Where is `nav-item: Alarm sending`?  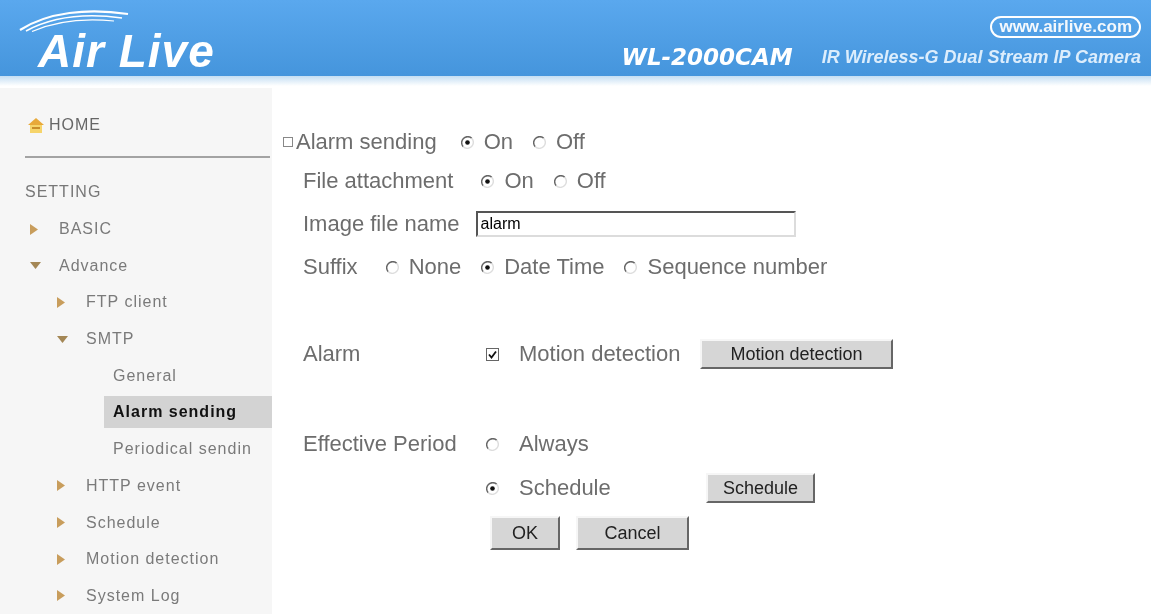 nav-item: Alarm sending is located at coordinates (188, 412).